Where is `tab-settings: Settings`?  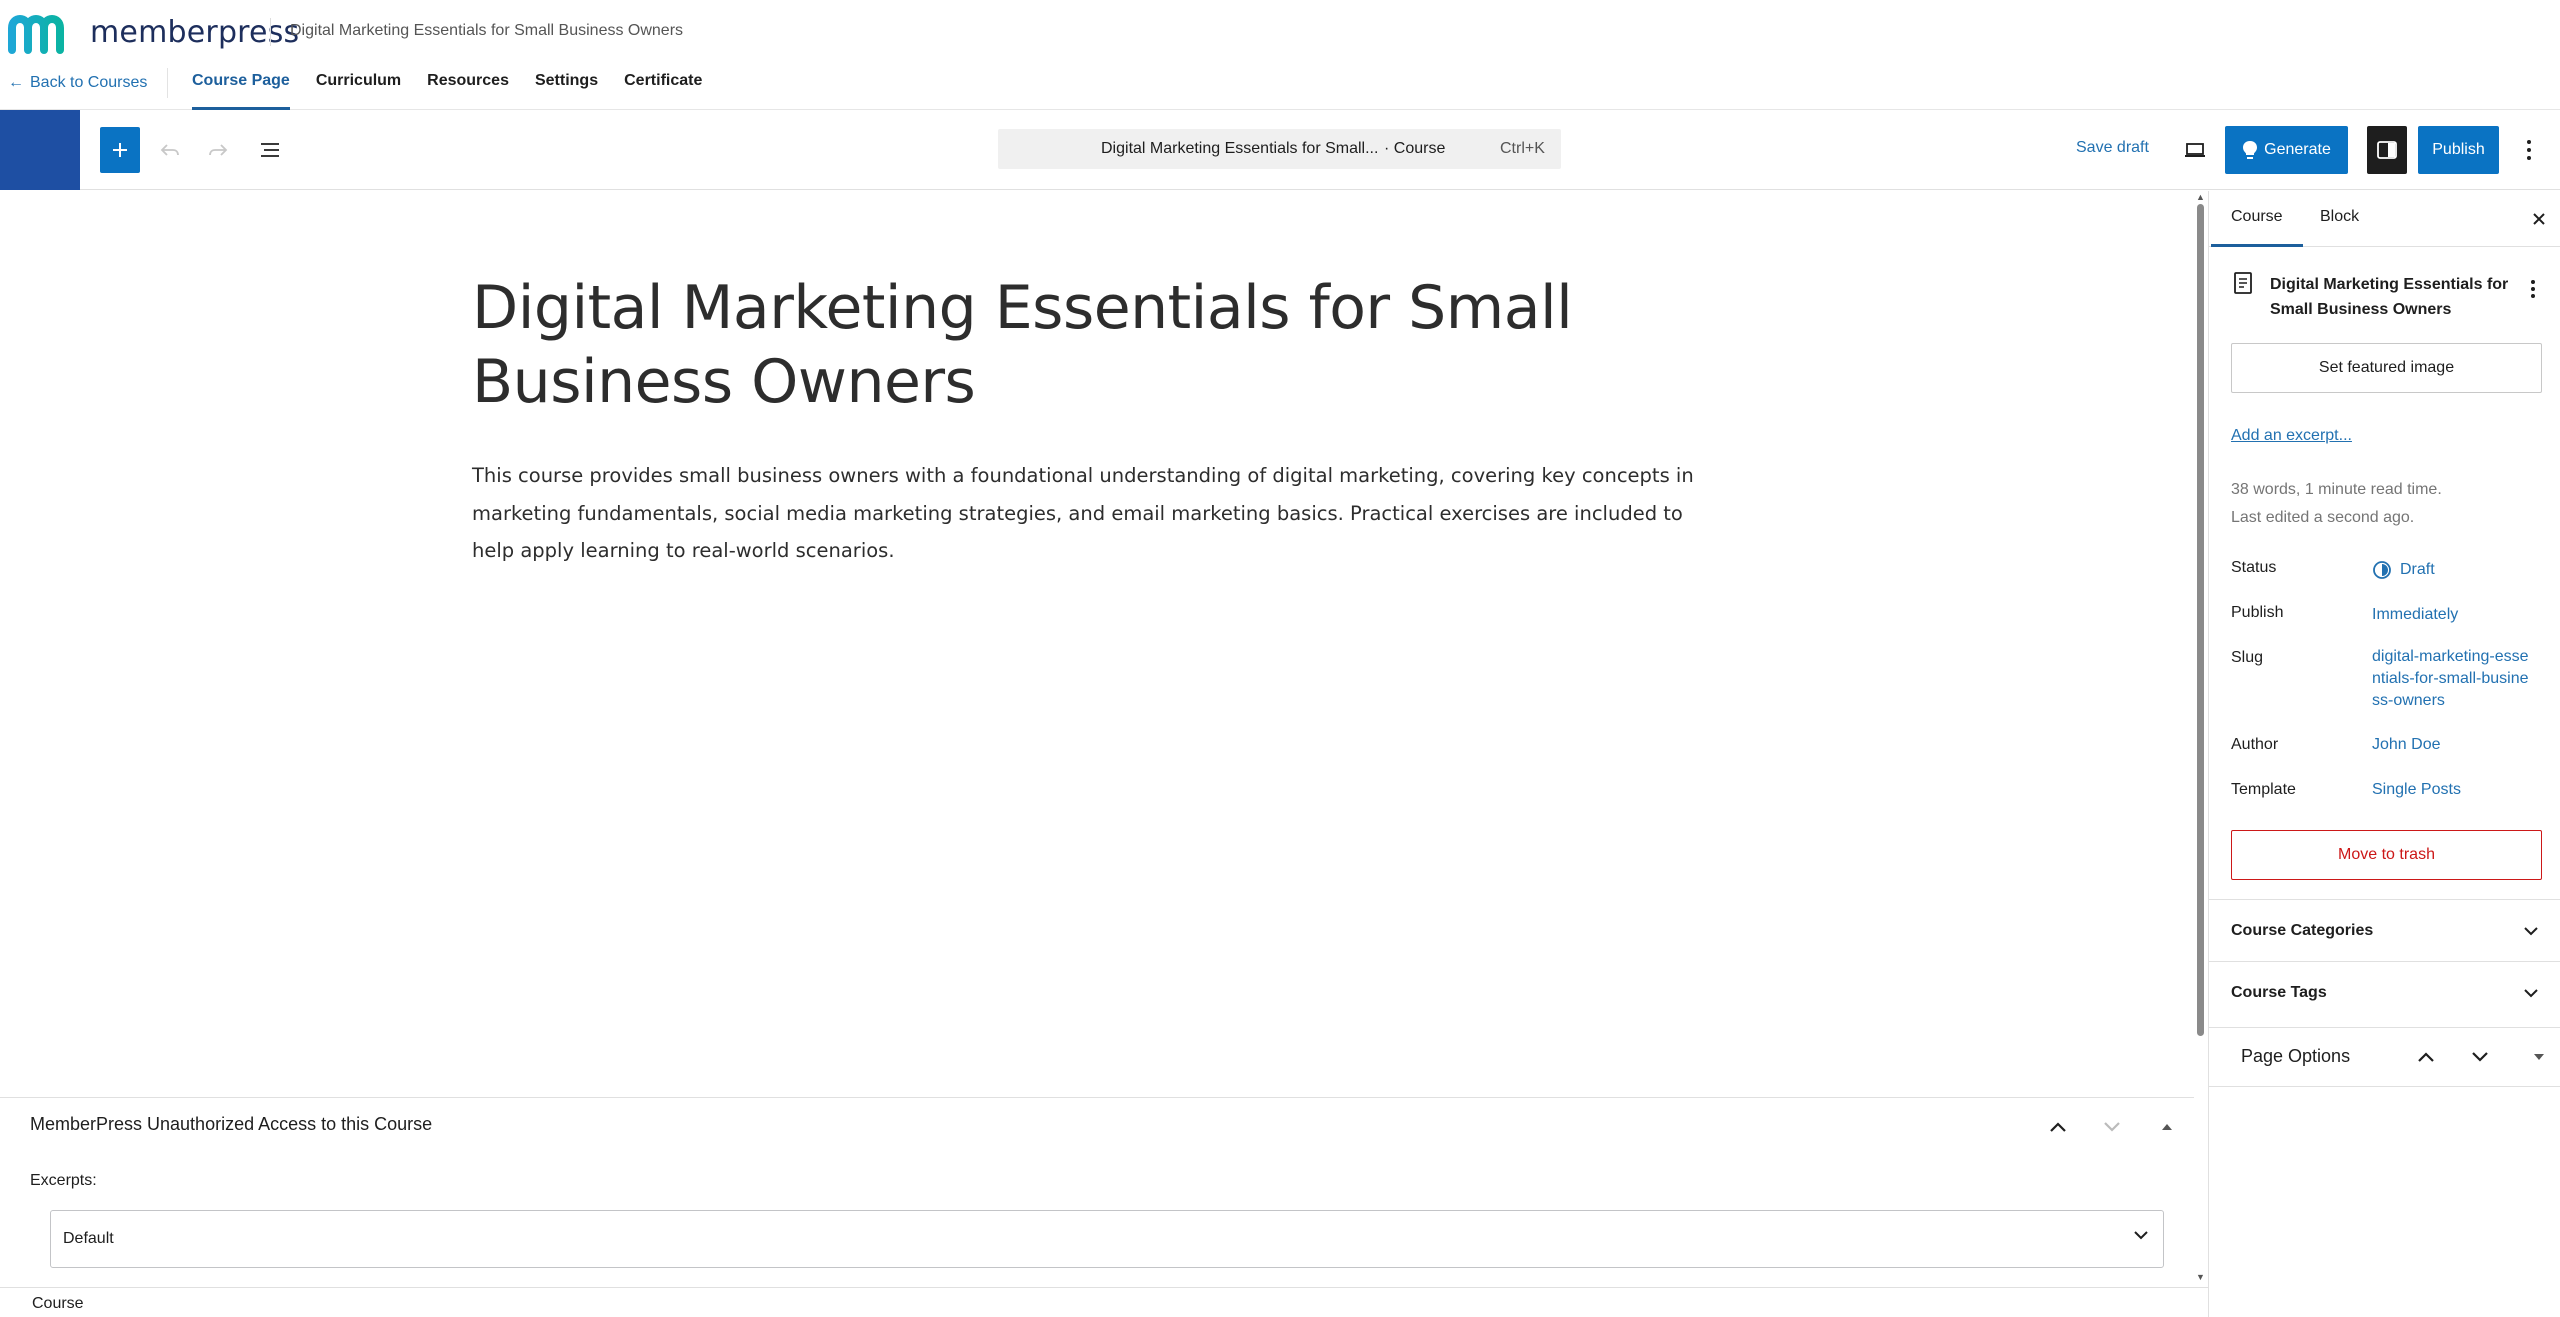 tab-settings: Settings is located at coordinates (566, 86).